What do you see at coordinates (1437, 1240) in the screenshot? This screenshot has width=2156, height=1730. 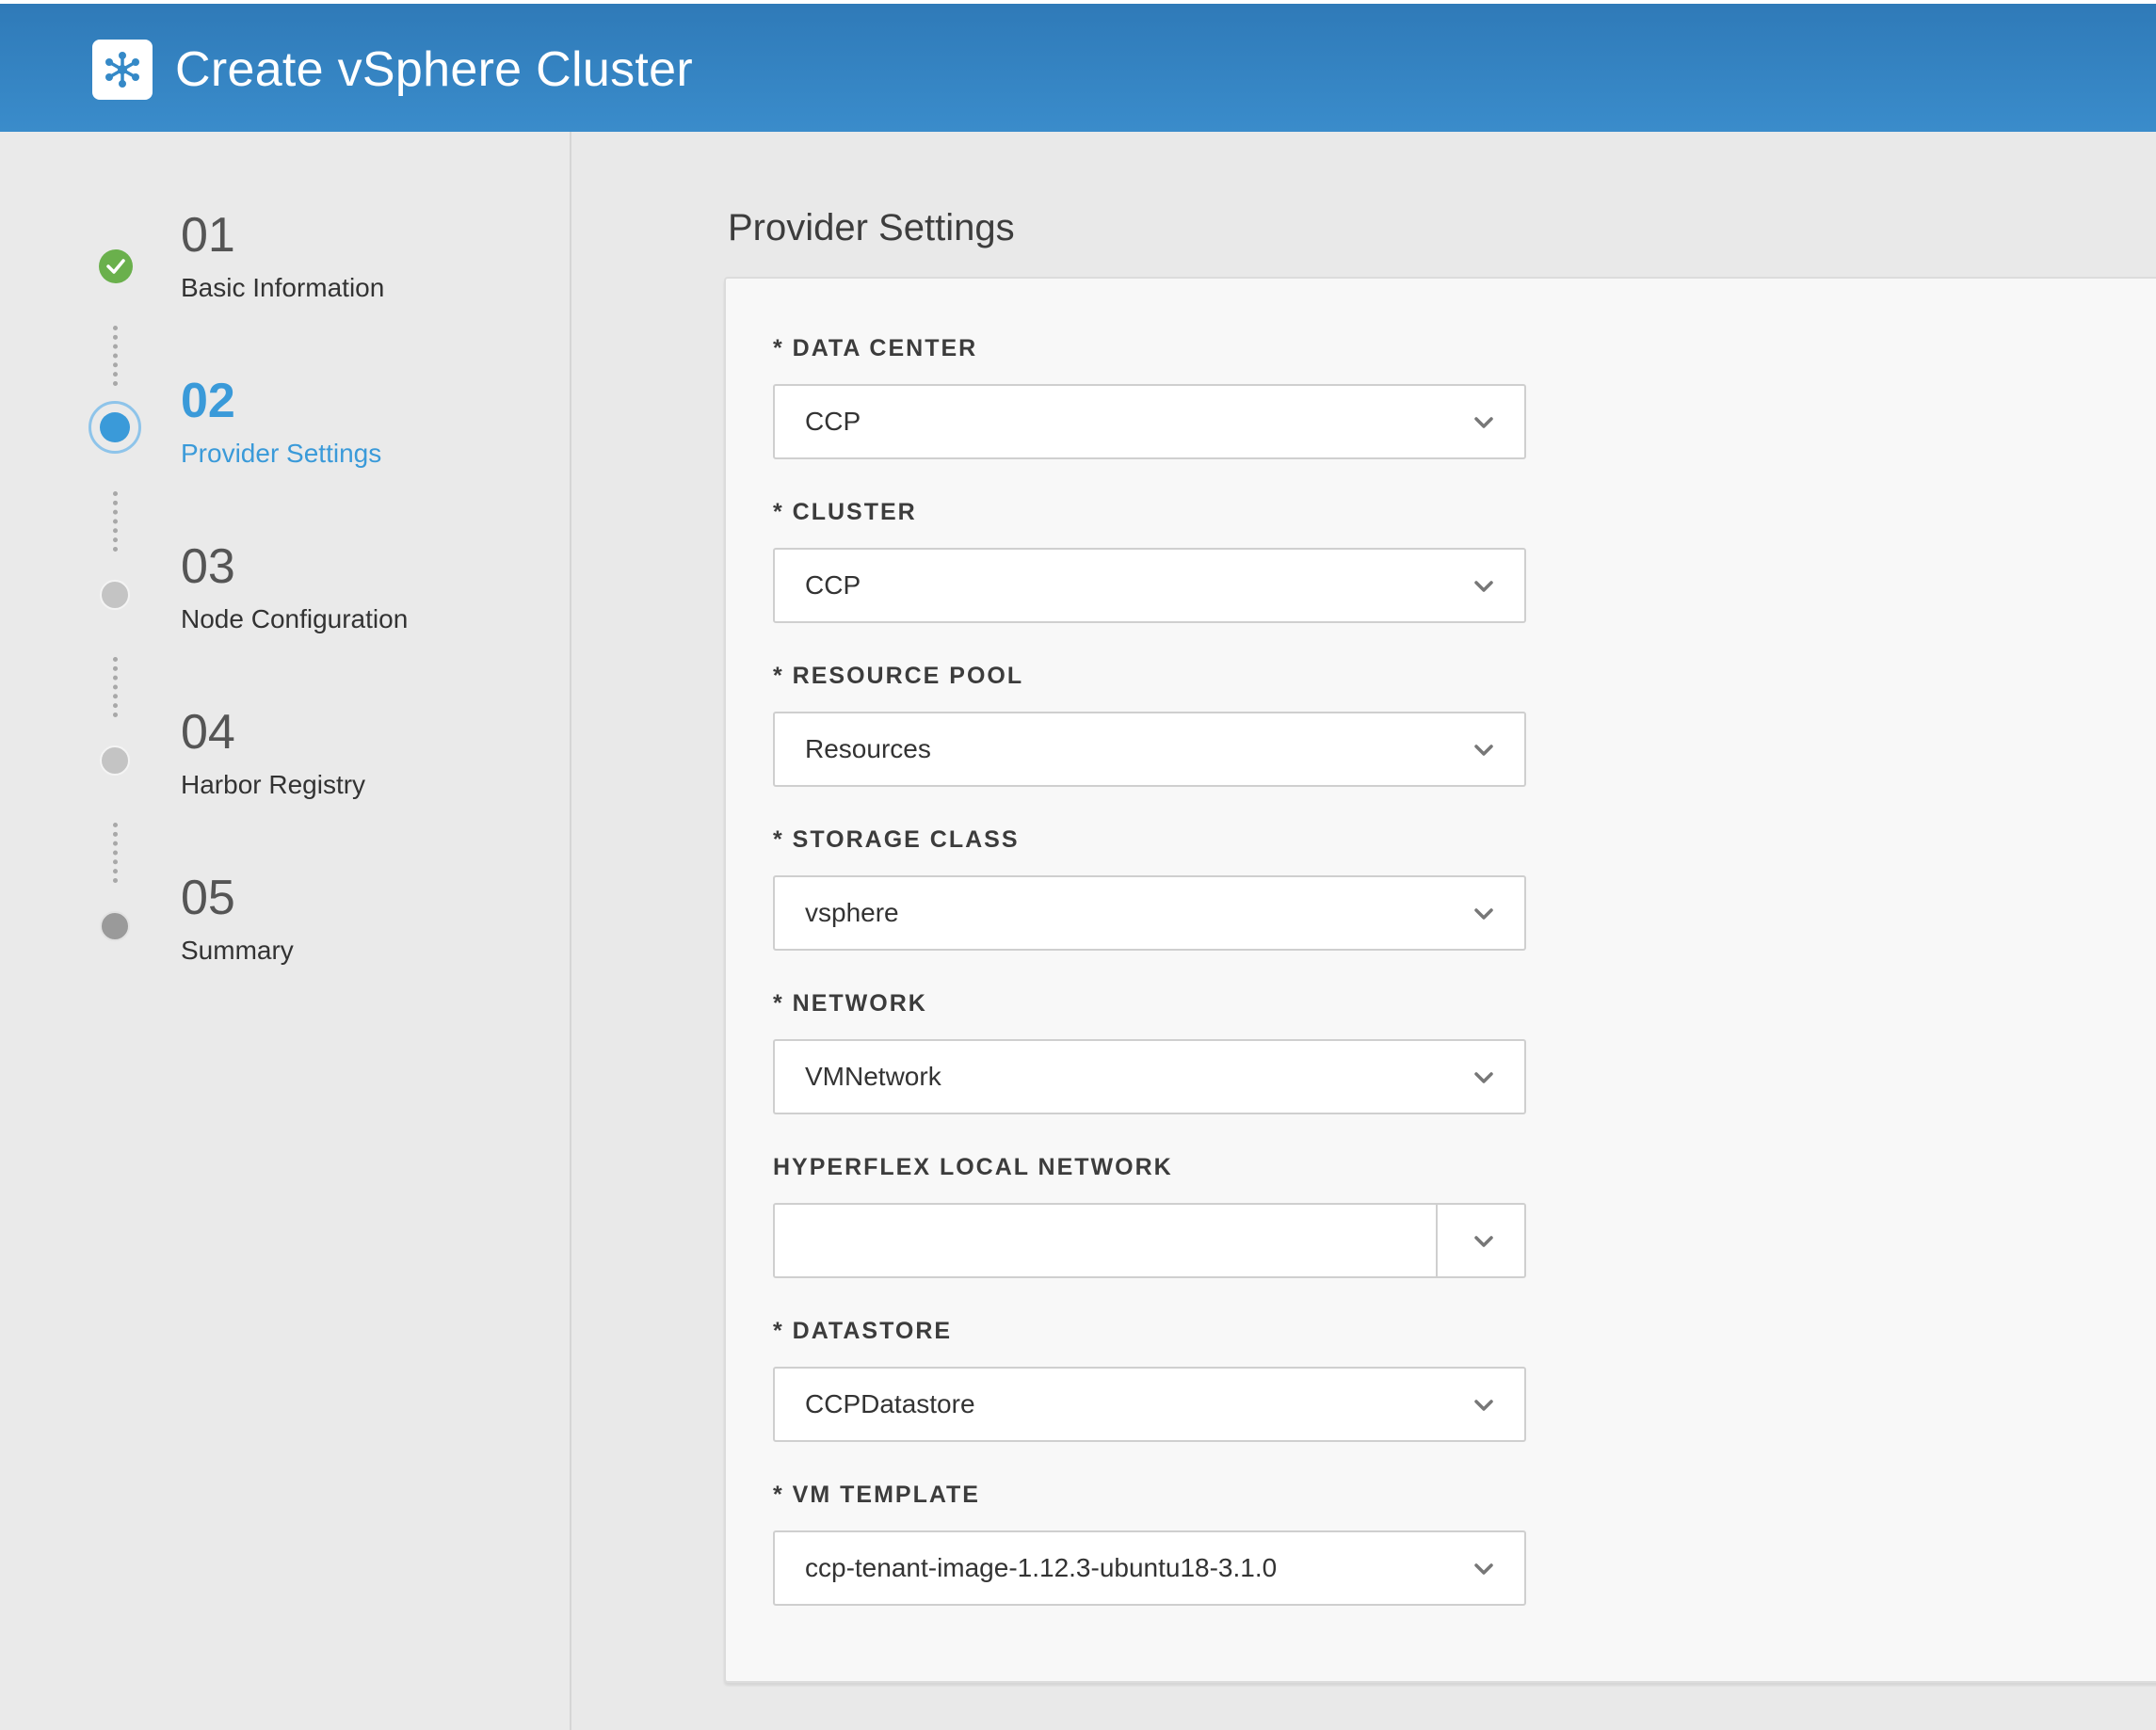 I see `select-divider` at bounding box center [1437, 1240].